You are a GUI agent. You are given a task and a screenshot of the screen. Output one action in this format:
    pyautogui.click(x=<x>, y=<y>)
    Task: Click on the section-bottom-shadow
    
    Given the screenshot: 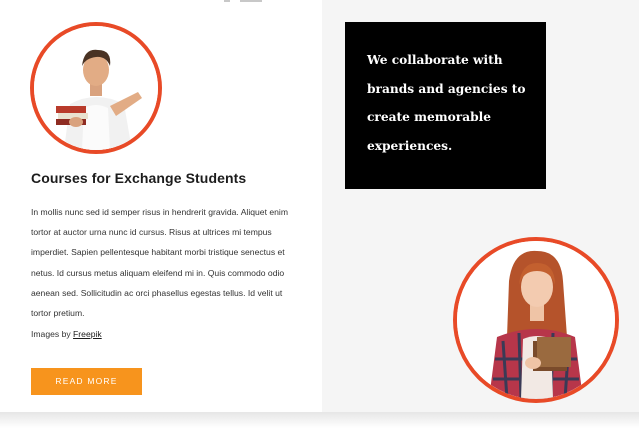 What is the action you would take?
    pyautogui.click(x=319, y=420)
    